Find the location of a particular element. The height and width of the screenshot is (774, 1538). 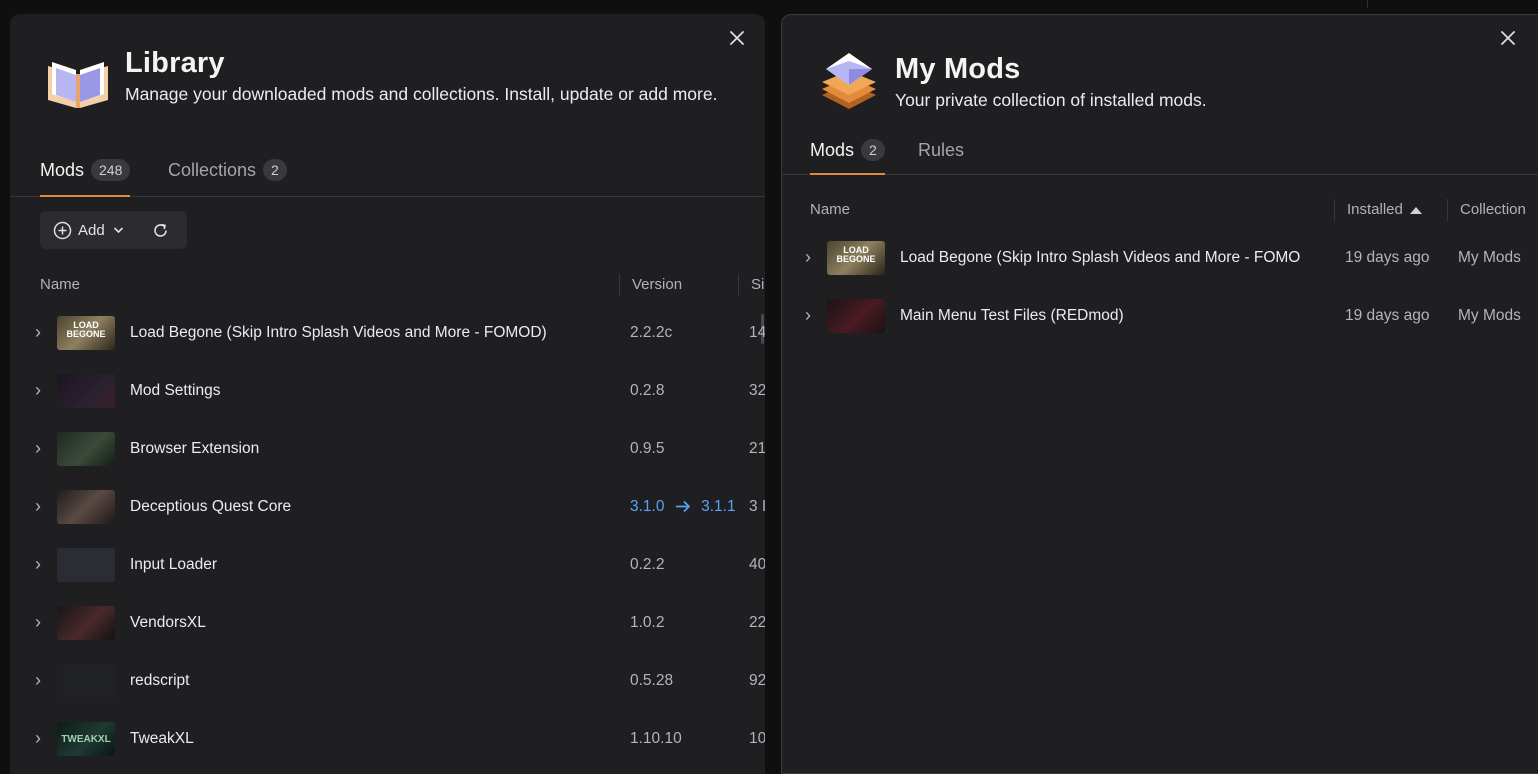

window-divider is located at coordinates (1367, 4).